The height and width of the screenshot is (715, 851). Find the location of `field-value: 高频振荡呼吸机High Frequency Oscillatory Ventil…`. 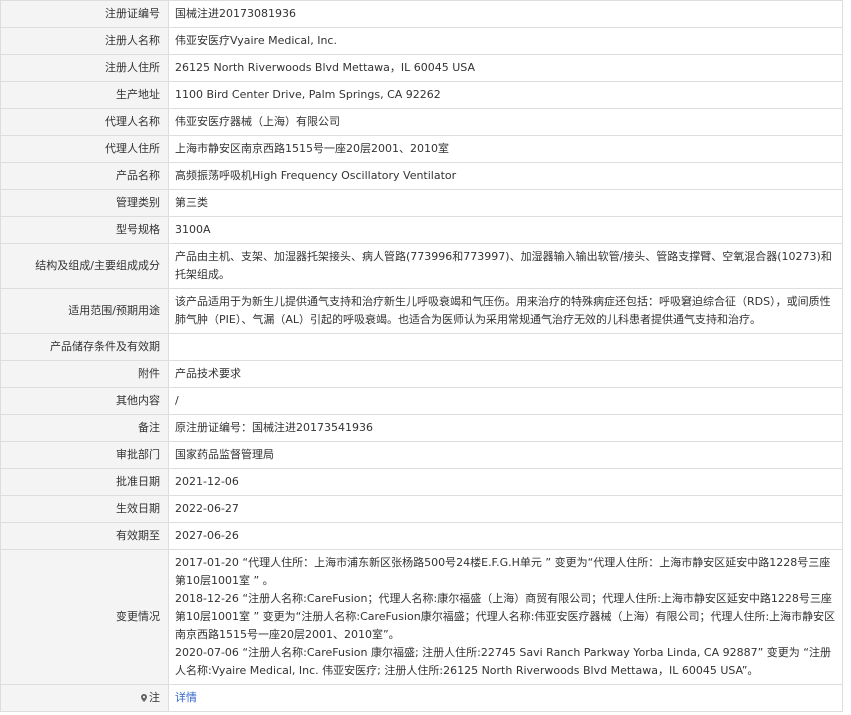

field-value: 高频振荡呼吸机High Frequency Oscillatory Ventil… is located at coordinates (505, 176).